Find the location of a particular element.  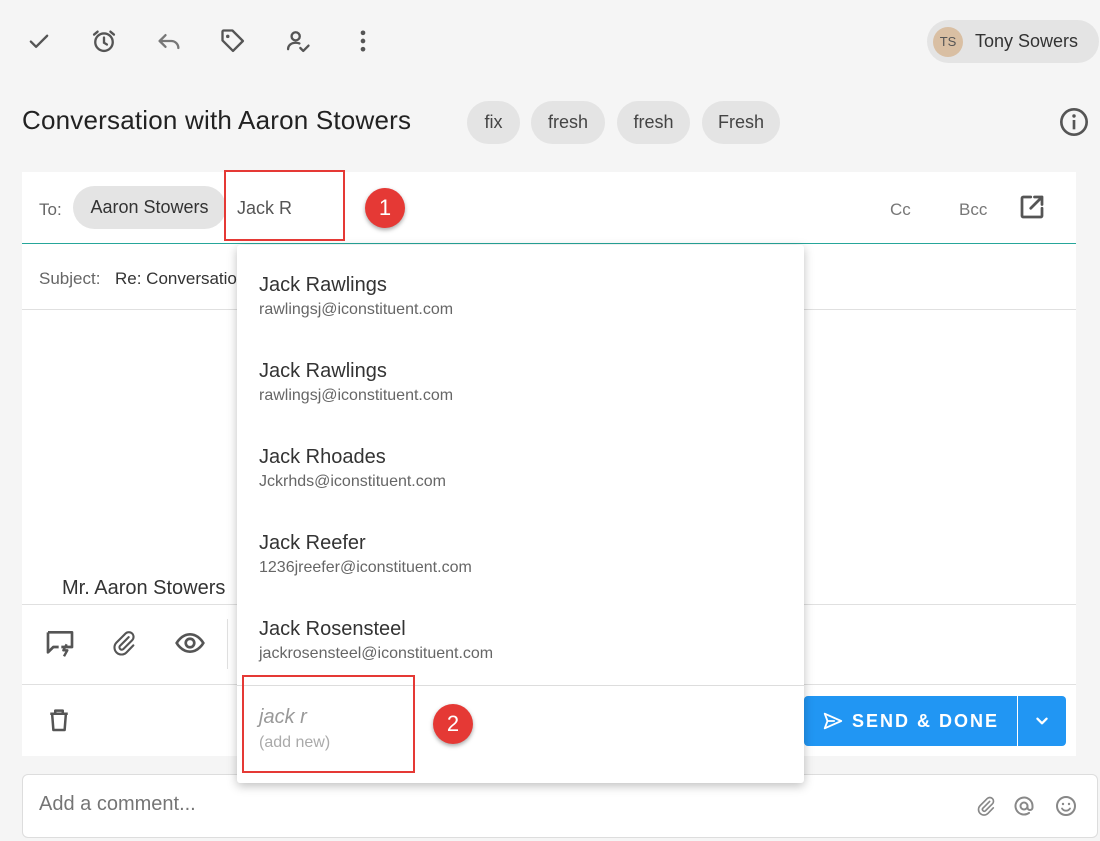

option-name: Jack Rhoades is located at coordinates (322, 457).